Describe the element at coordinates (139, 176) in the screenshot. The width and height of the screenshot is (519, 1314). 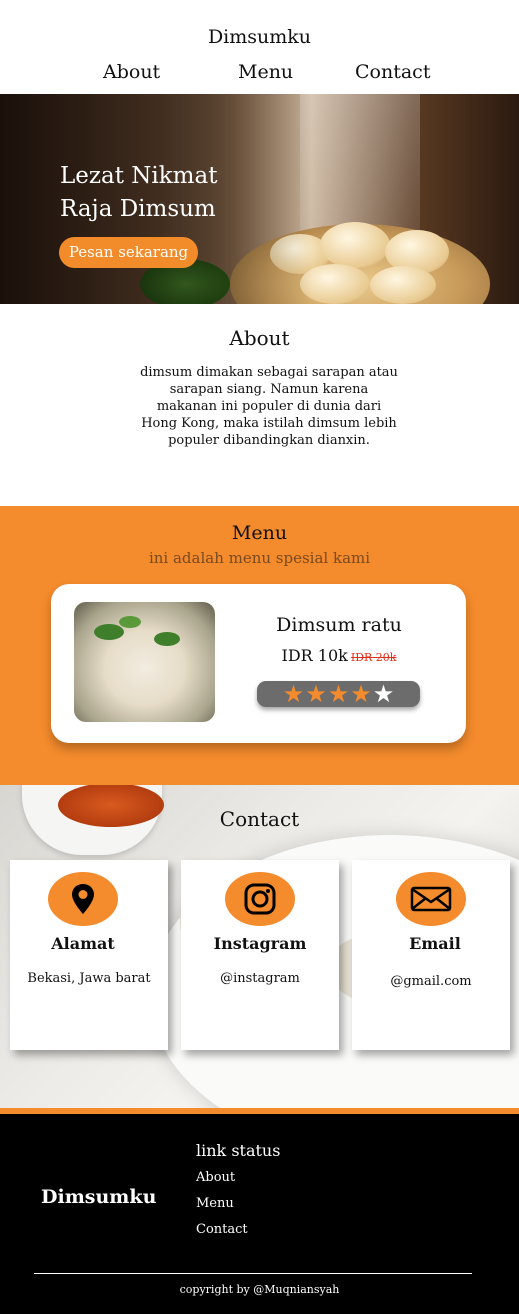
I see `hero-title-line1: Lezat Nikmat` at that location.